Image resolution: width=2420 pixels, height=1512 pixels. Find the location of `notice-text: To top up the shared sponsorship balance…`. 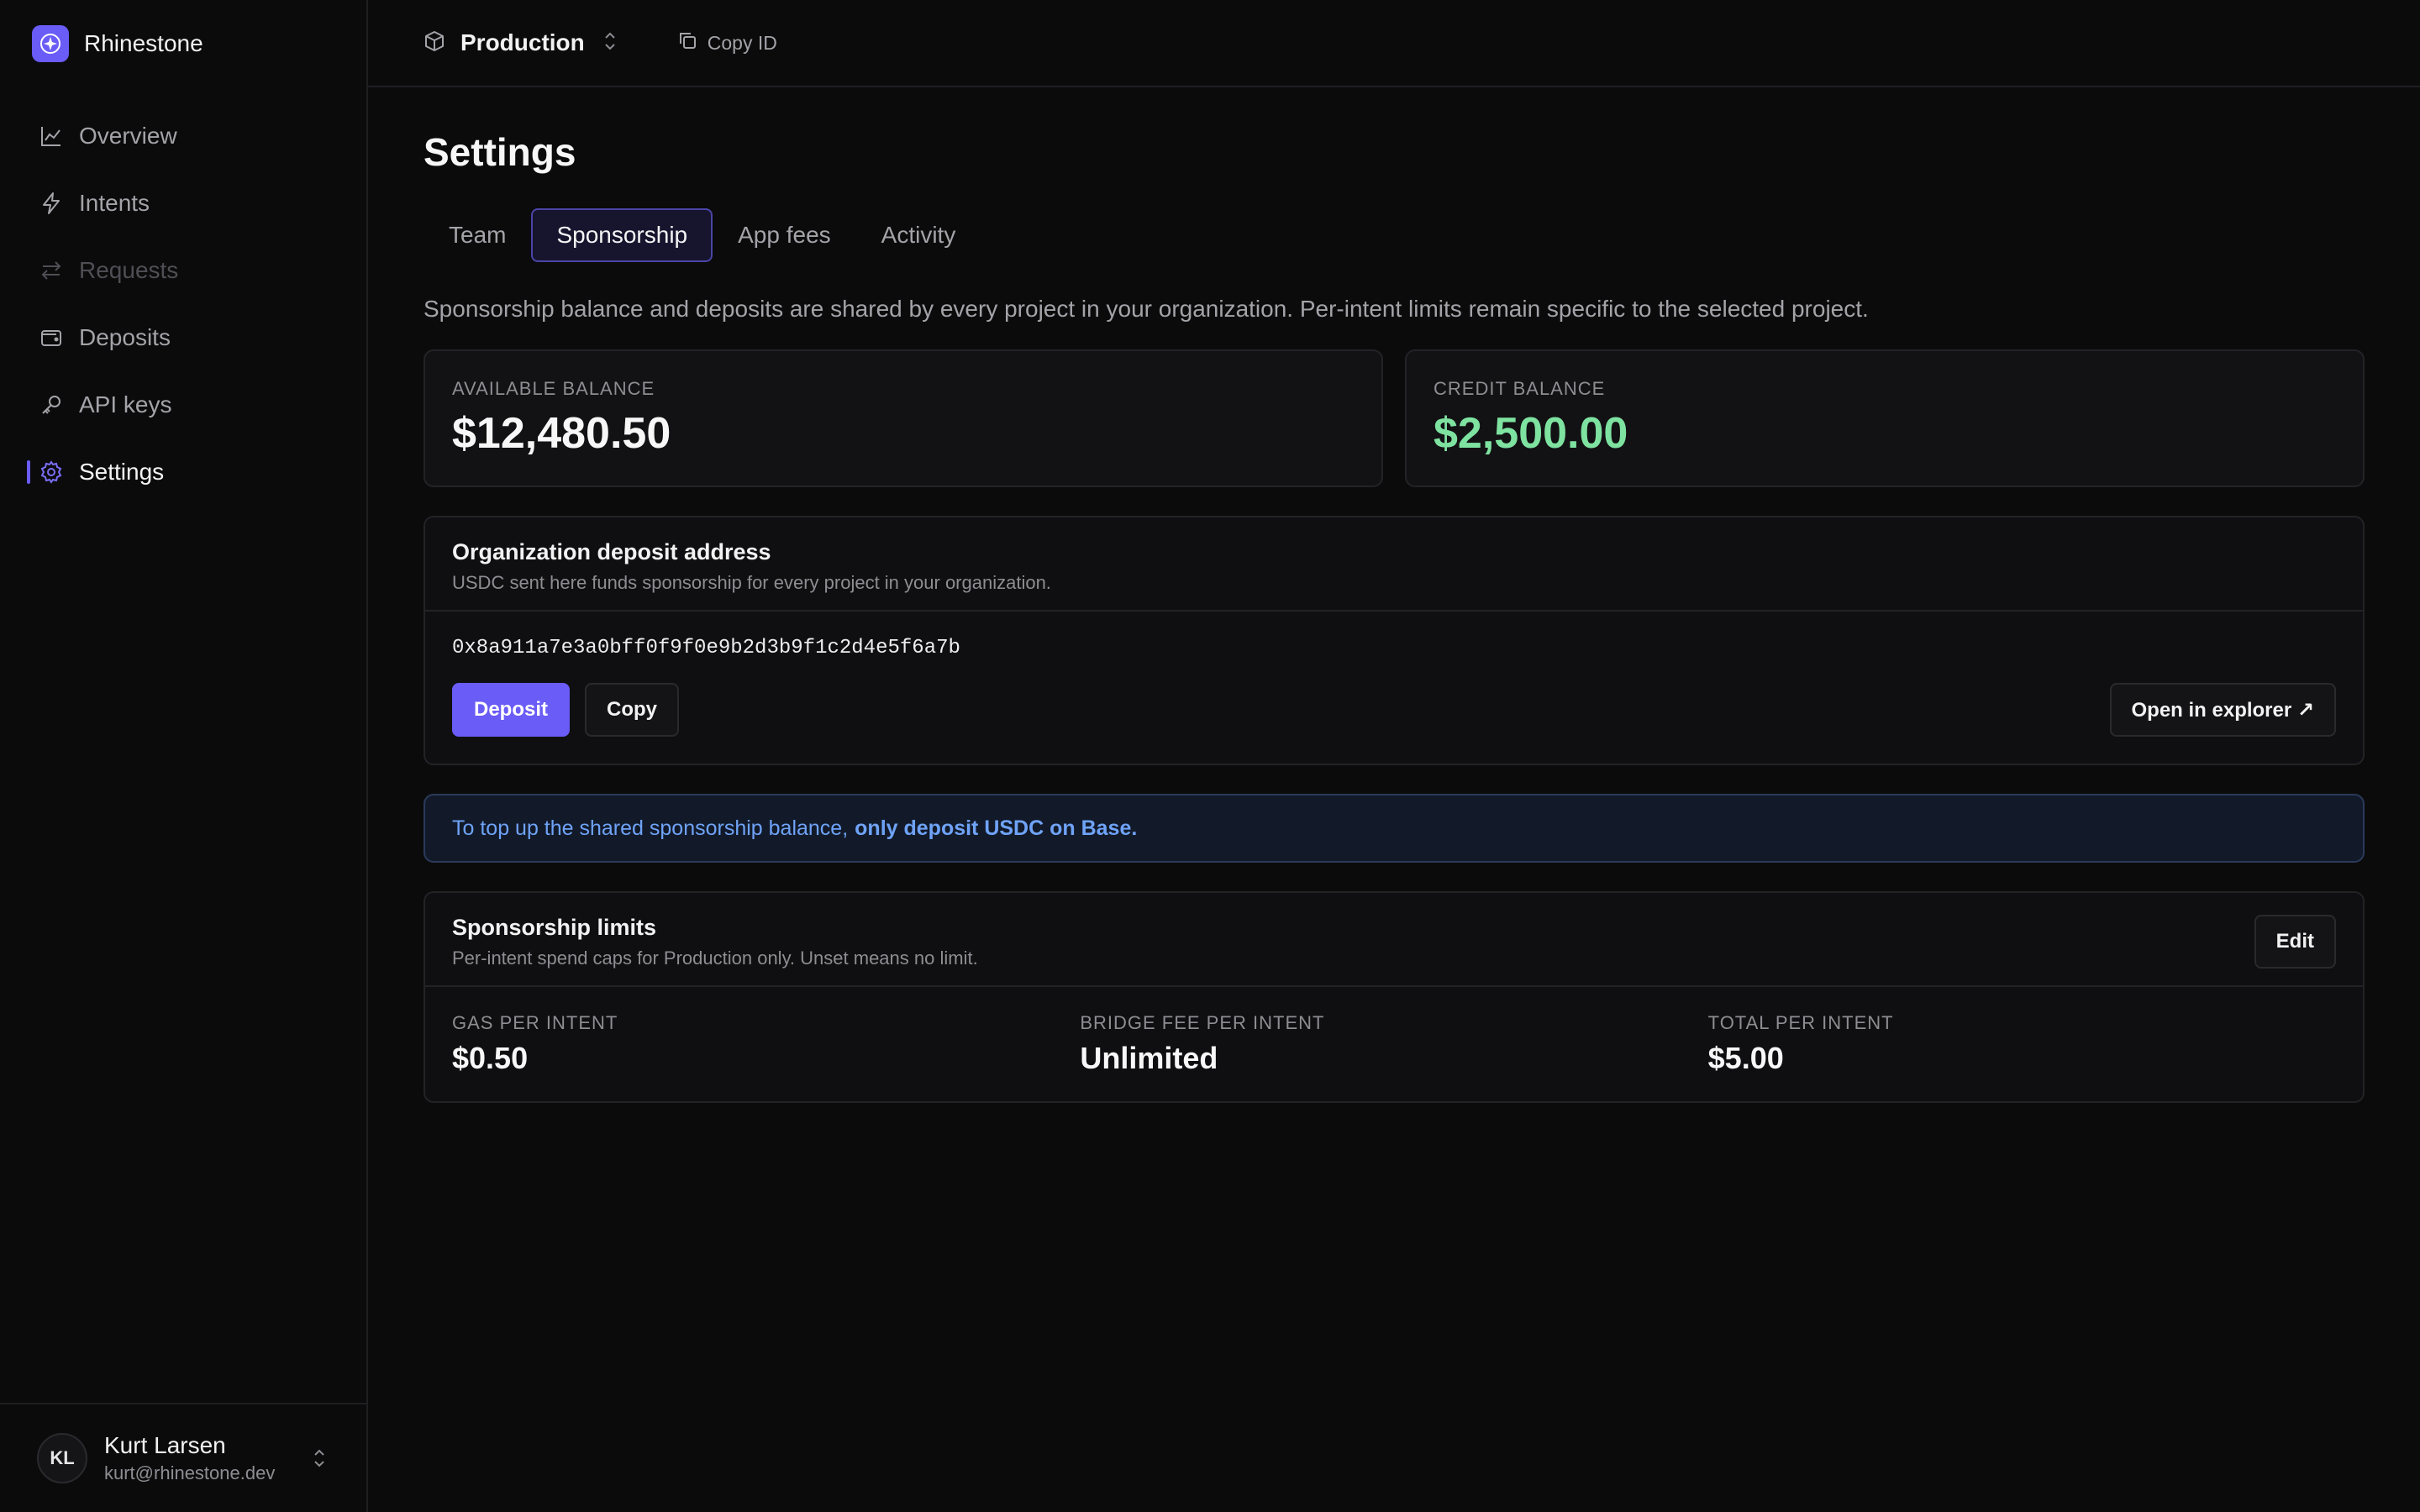

notice-text: To top up the shared sponsorship balance… is located at coordinates (650, 828).